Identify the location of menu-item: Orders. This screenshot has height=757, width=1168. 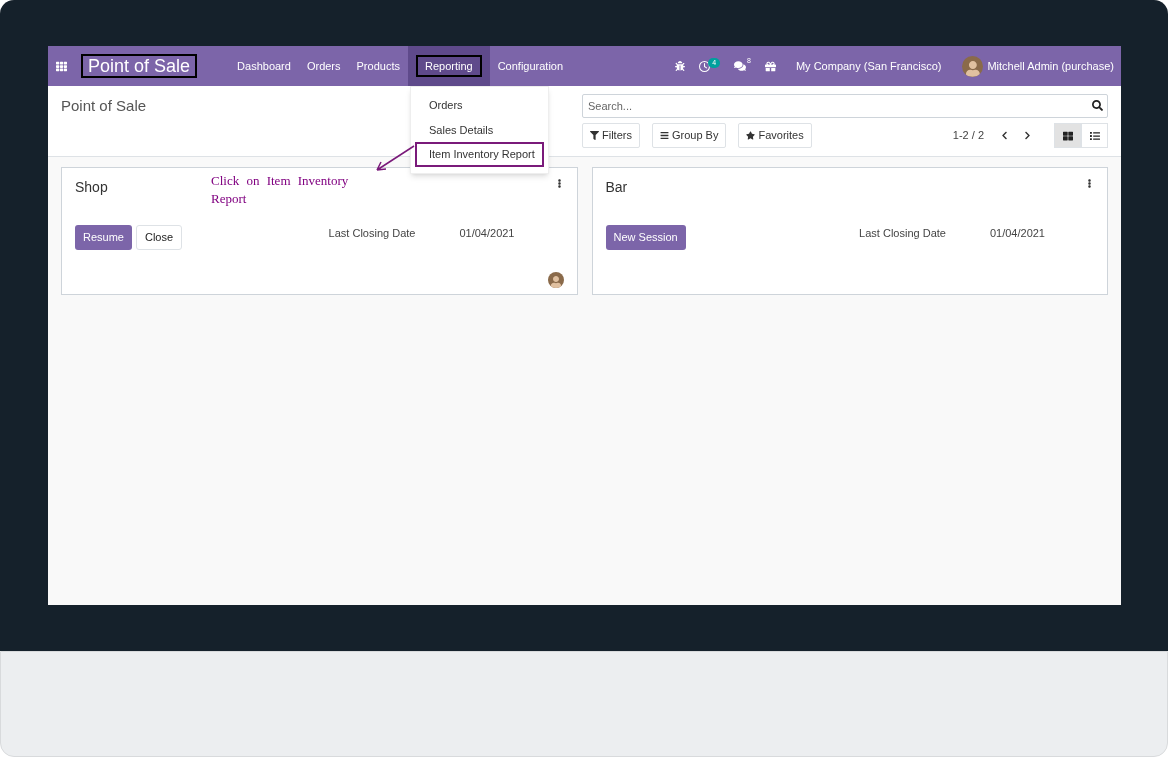
(323, 66).